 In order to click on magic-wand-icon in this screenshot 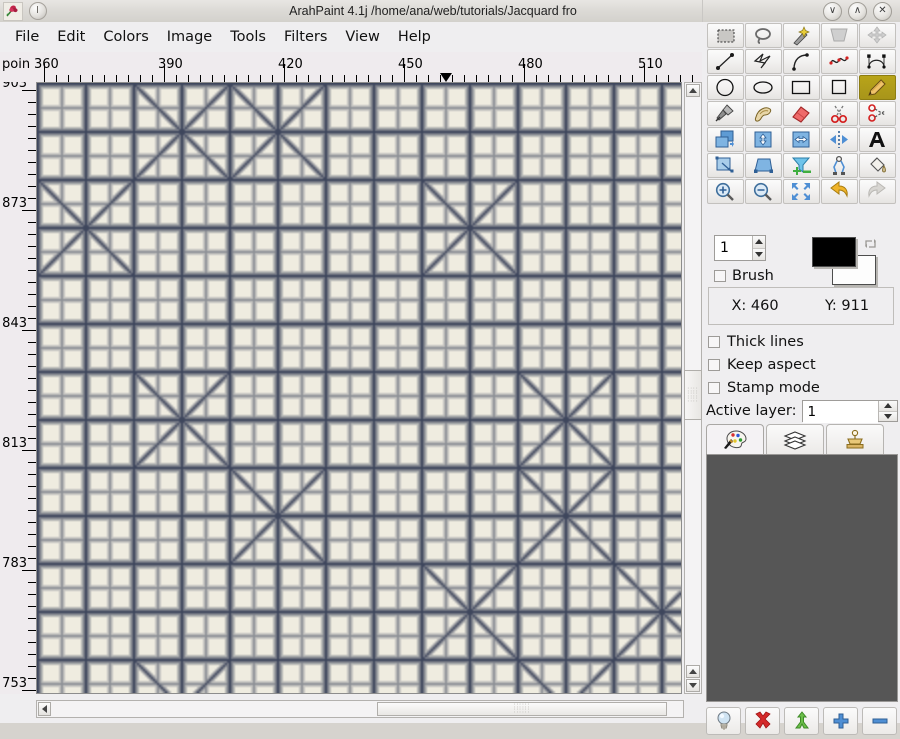, I will do `click(801, 35)`.